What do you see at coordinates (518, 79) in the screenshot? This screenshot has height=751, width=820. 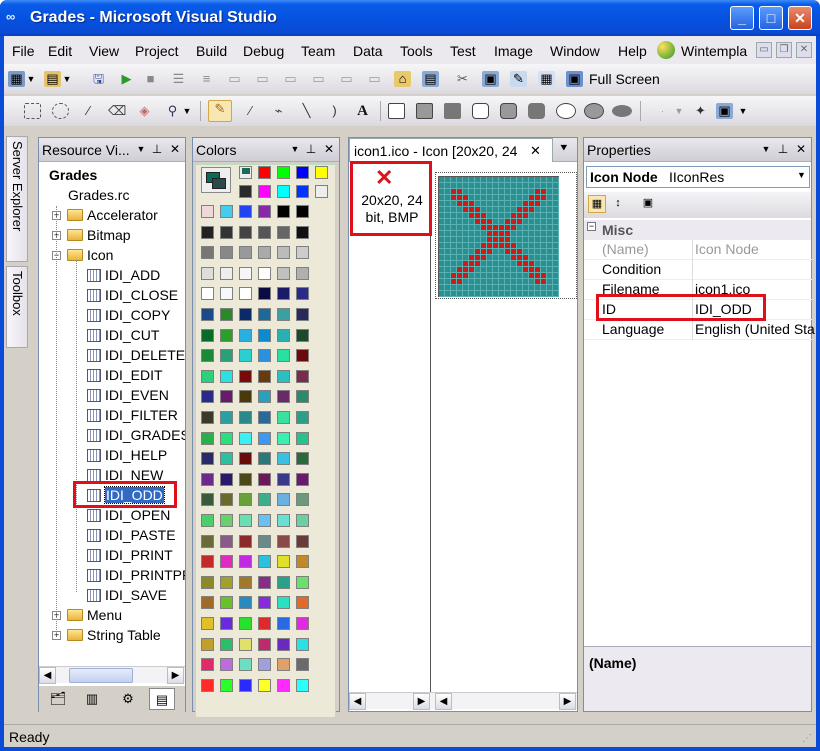 I see `wintempla-tool-icon: ✎` at bounding box center [518, 79].